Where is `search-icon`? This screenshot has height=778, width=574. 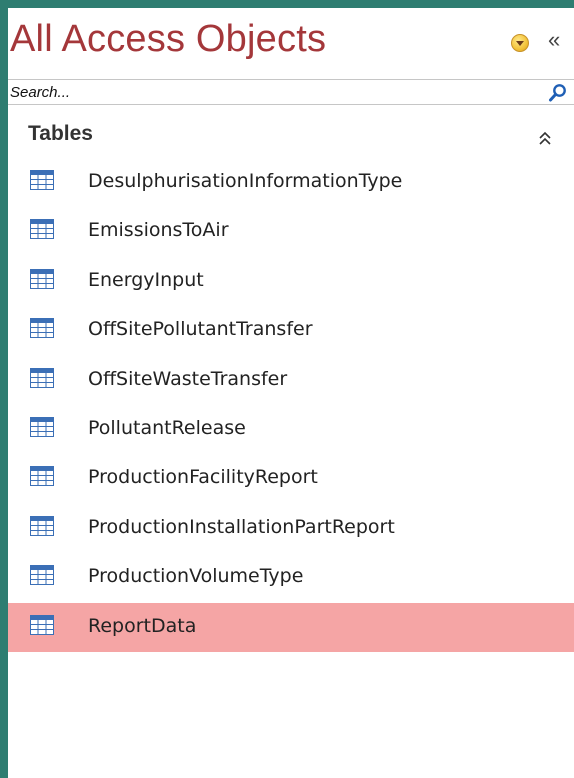
search-icon is located at coordinates (558, 93).